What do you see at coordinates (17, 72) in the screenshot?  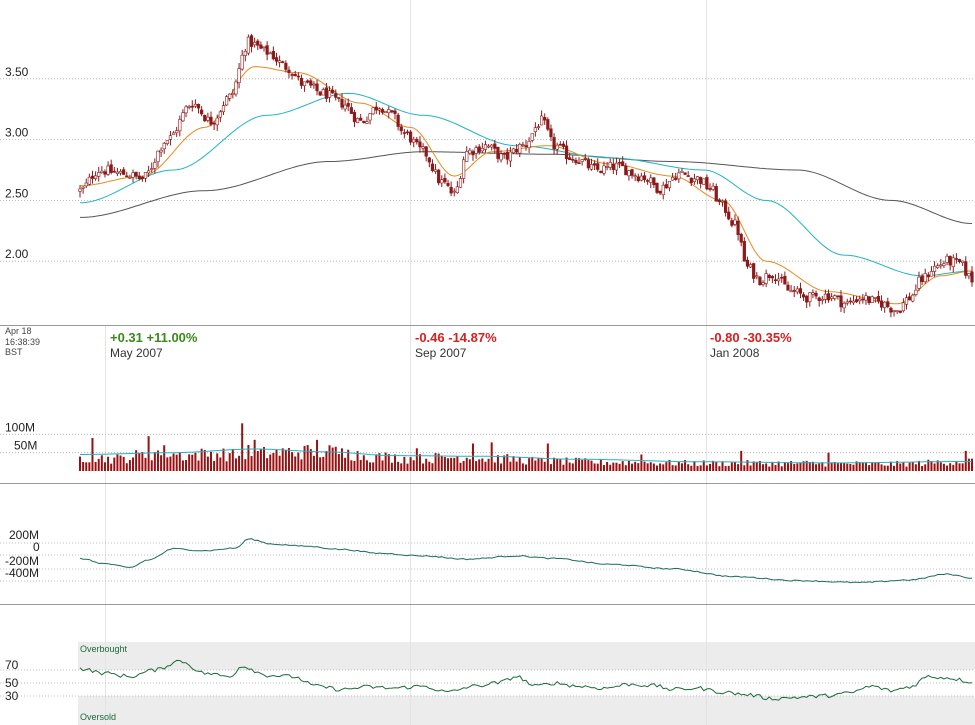 I see `price-tick-label: 3.50` at bounding box center [17, 72].